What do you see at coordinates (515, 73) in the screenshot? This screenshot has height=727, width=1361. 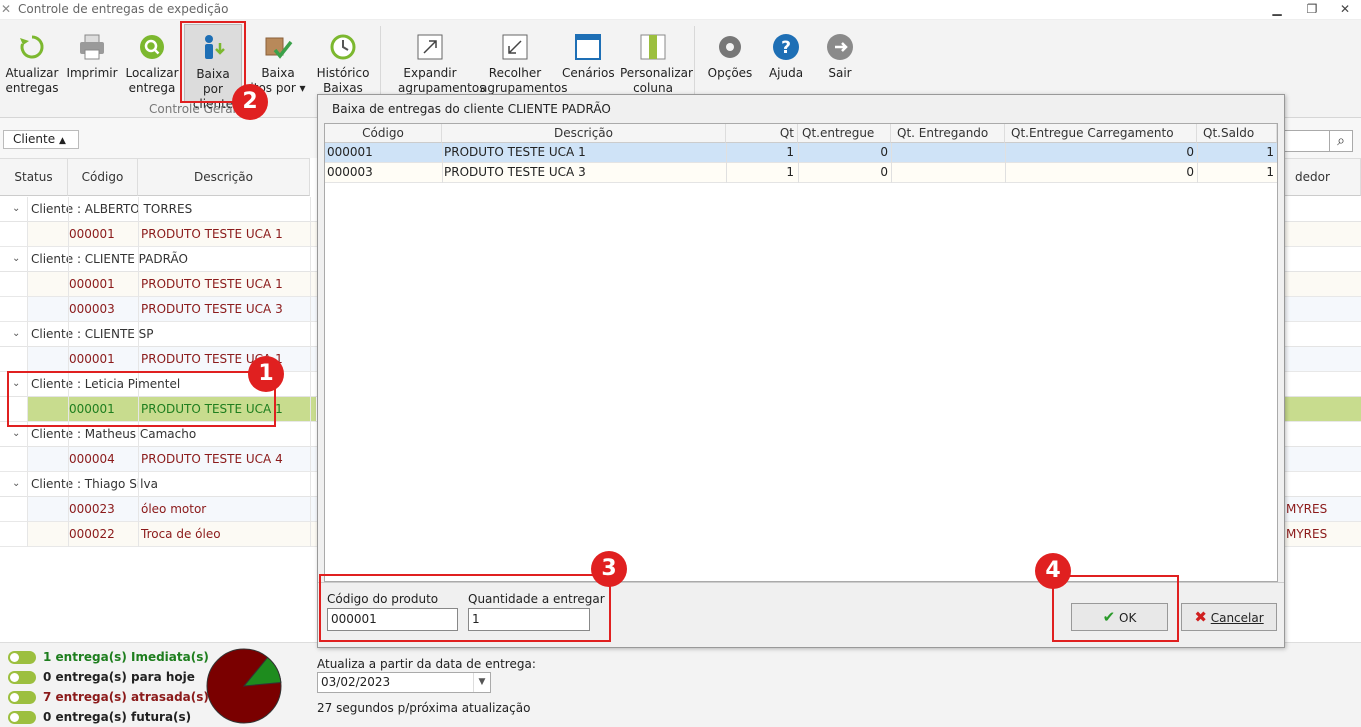 I see `ribbon-label: Recolher` at bounding box center [515, 73].